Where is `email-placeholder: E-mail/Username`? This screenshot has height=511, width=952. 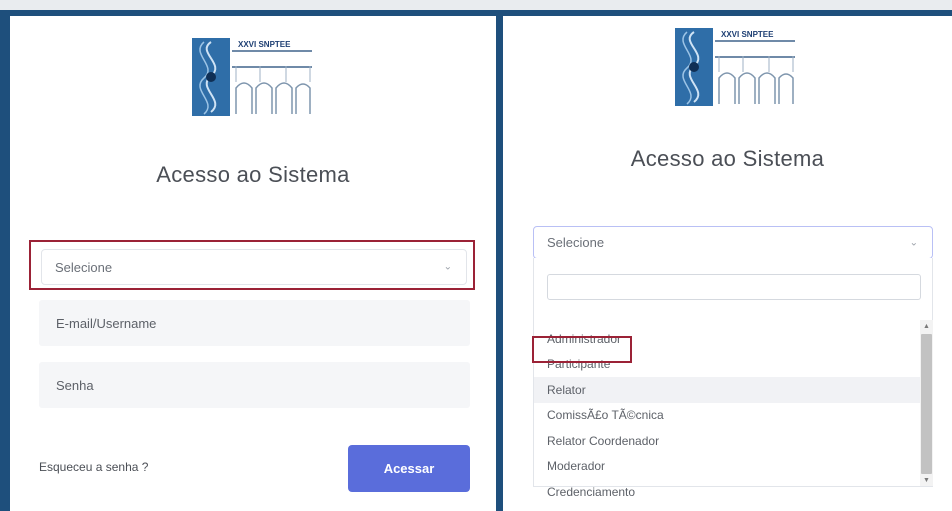
email-placeholder: E-mail/Username is located at coordinates (106, 323).